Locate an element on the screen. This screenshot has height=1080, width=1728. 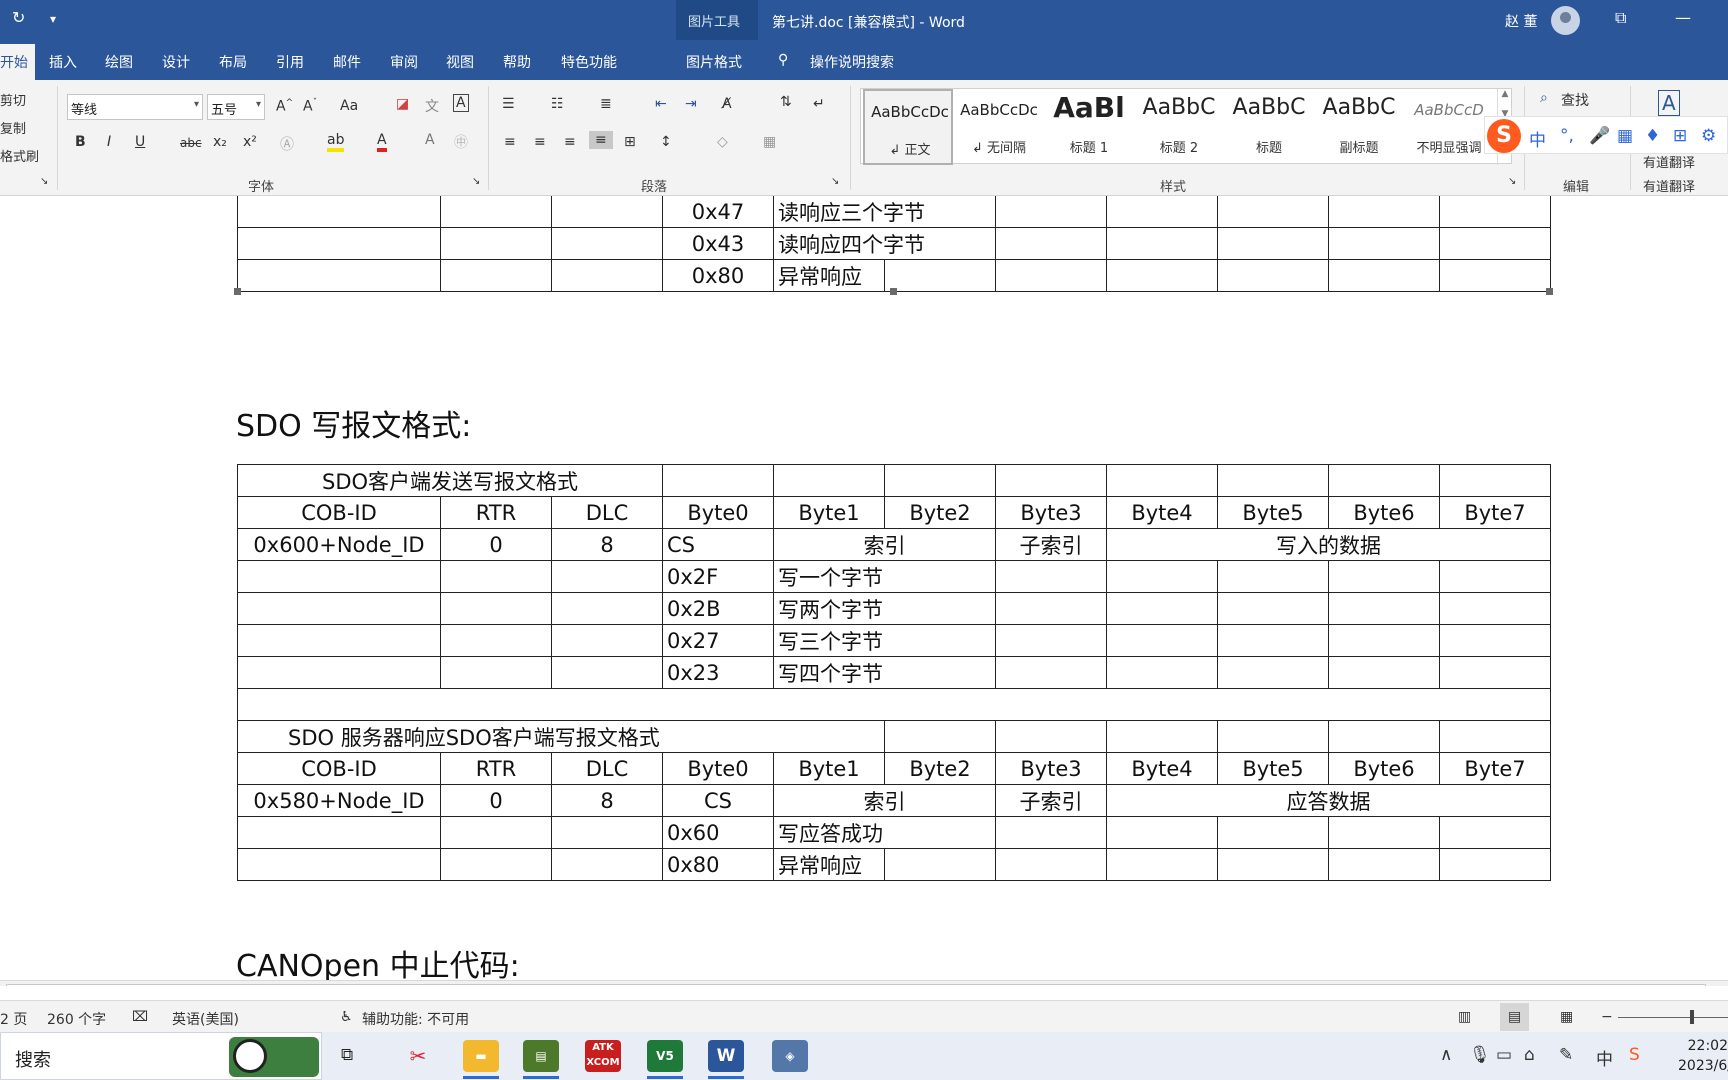
decrease-indent-icon: ⇤ is located at coordinates (661, 104).